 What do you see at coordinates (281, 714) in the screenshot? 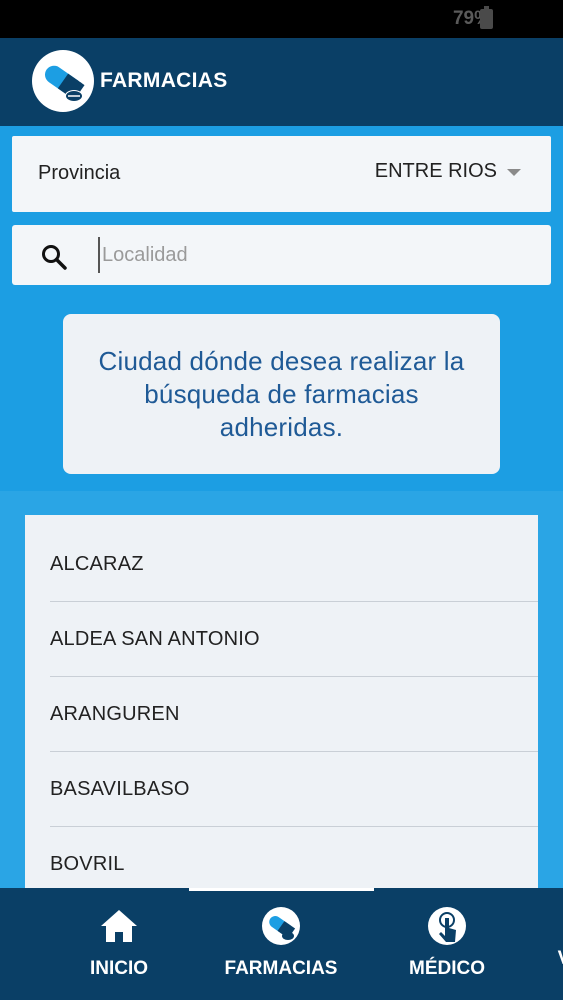
I see `list-item: ARANGUREN` at bounding box center [281, 714].